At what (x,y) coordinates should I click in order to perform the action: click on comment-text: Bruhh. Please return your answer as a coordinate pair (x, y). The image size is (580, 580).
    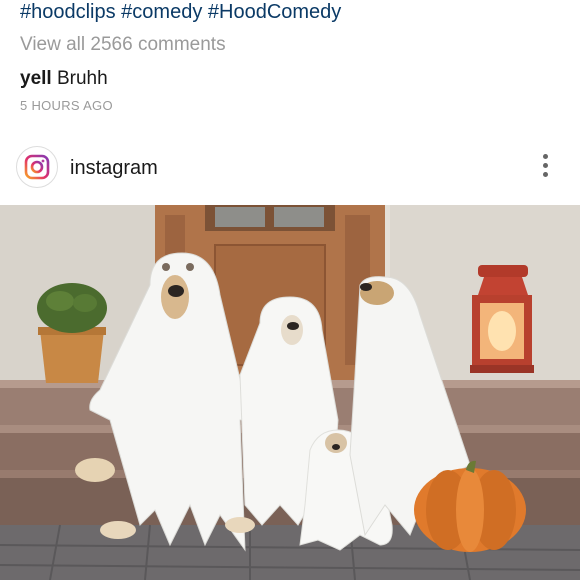
    Looking at the image, I should click on (82, 78).